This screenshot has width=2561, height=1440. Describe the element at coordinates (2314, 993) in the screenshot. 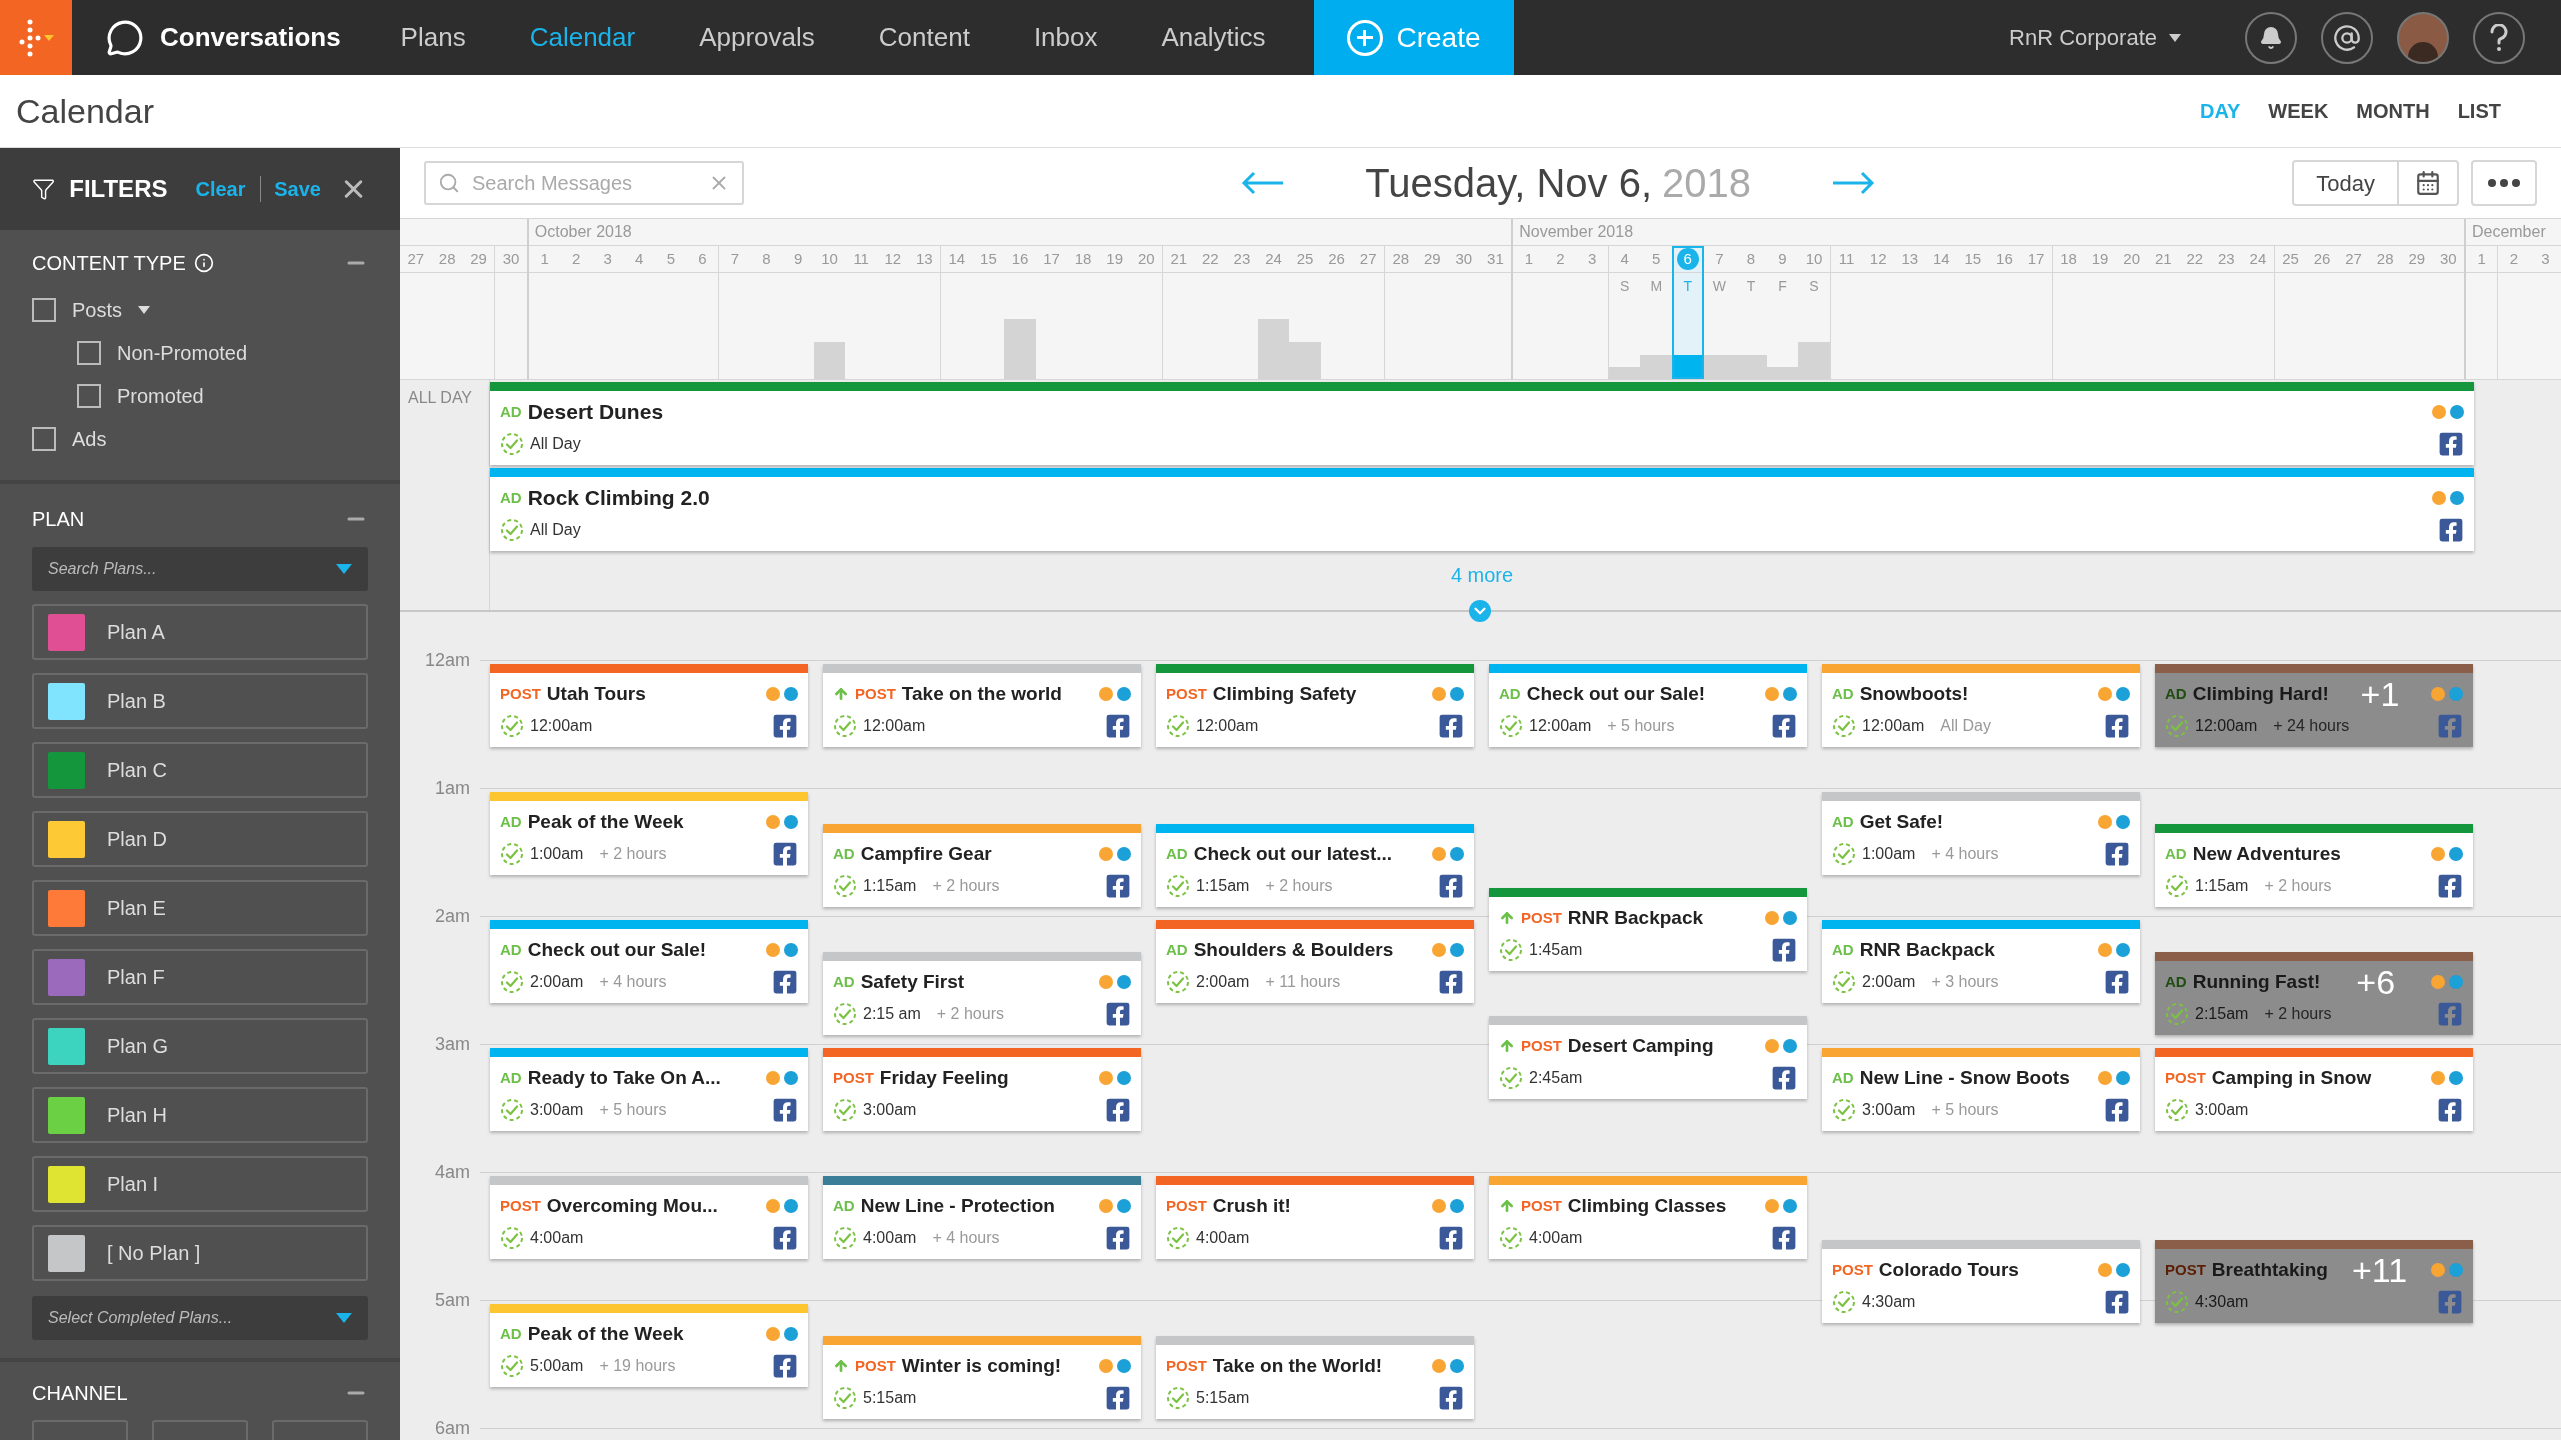

I see `event-card: AD Running Fast! +6 2:15am + 2 hours` at that location.